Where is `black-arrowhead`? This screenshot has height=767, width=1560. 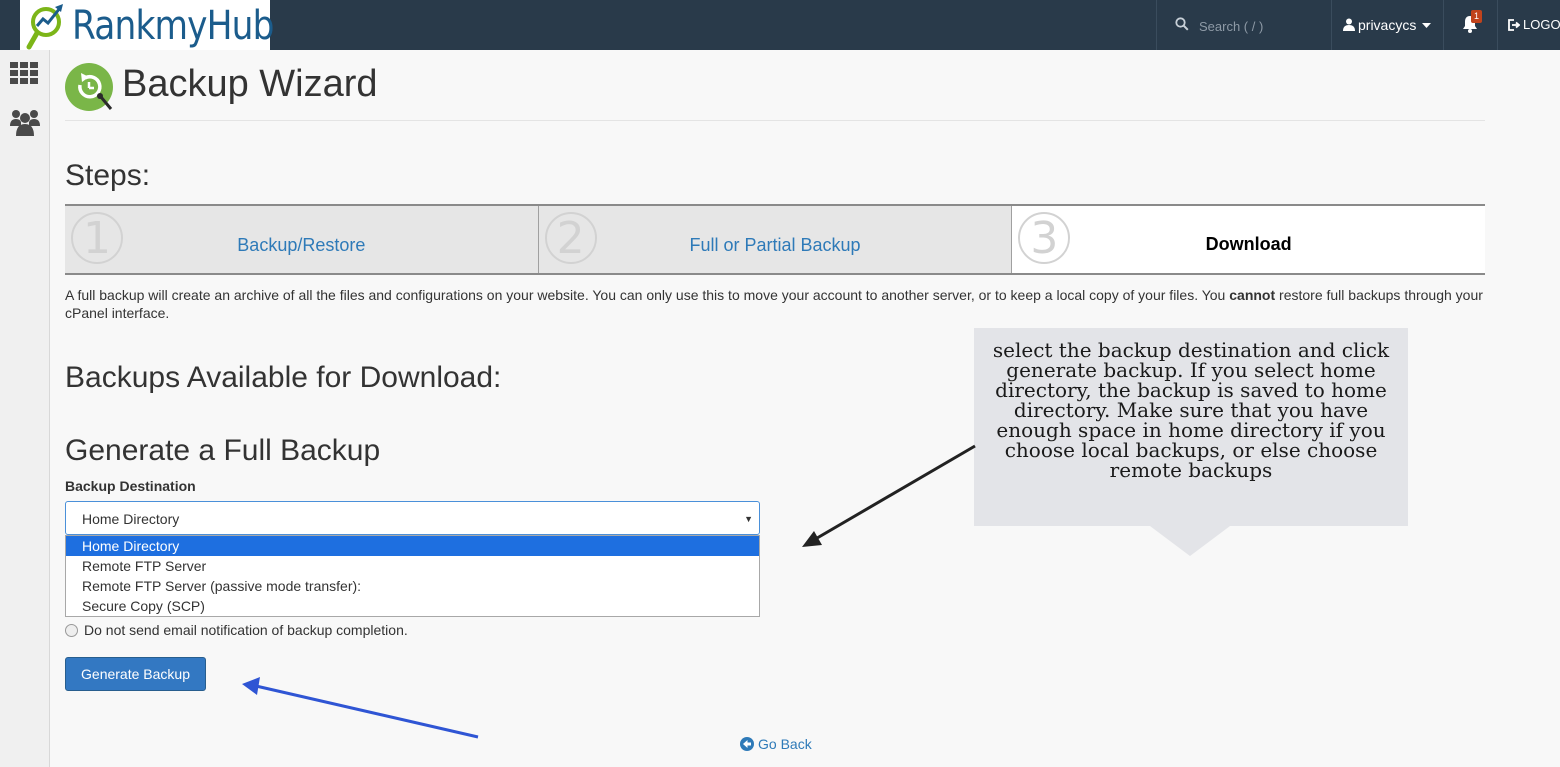
black-arrowhead is located at coordinates (812, 539).